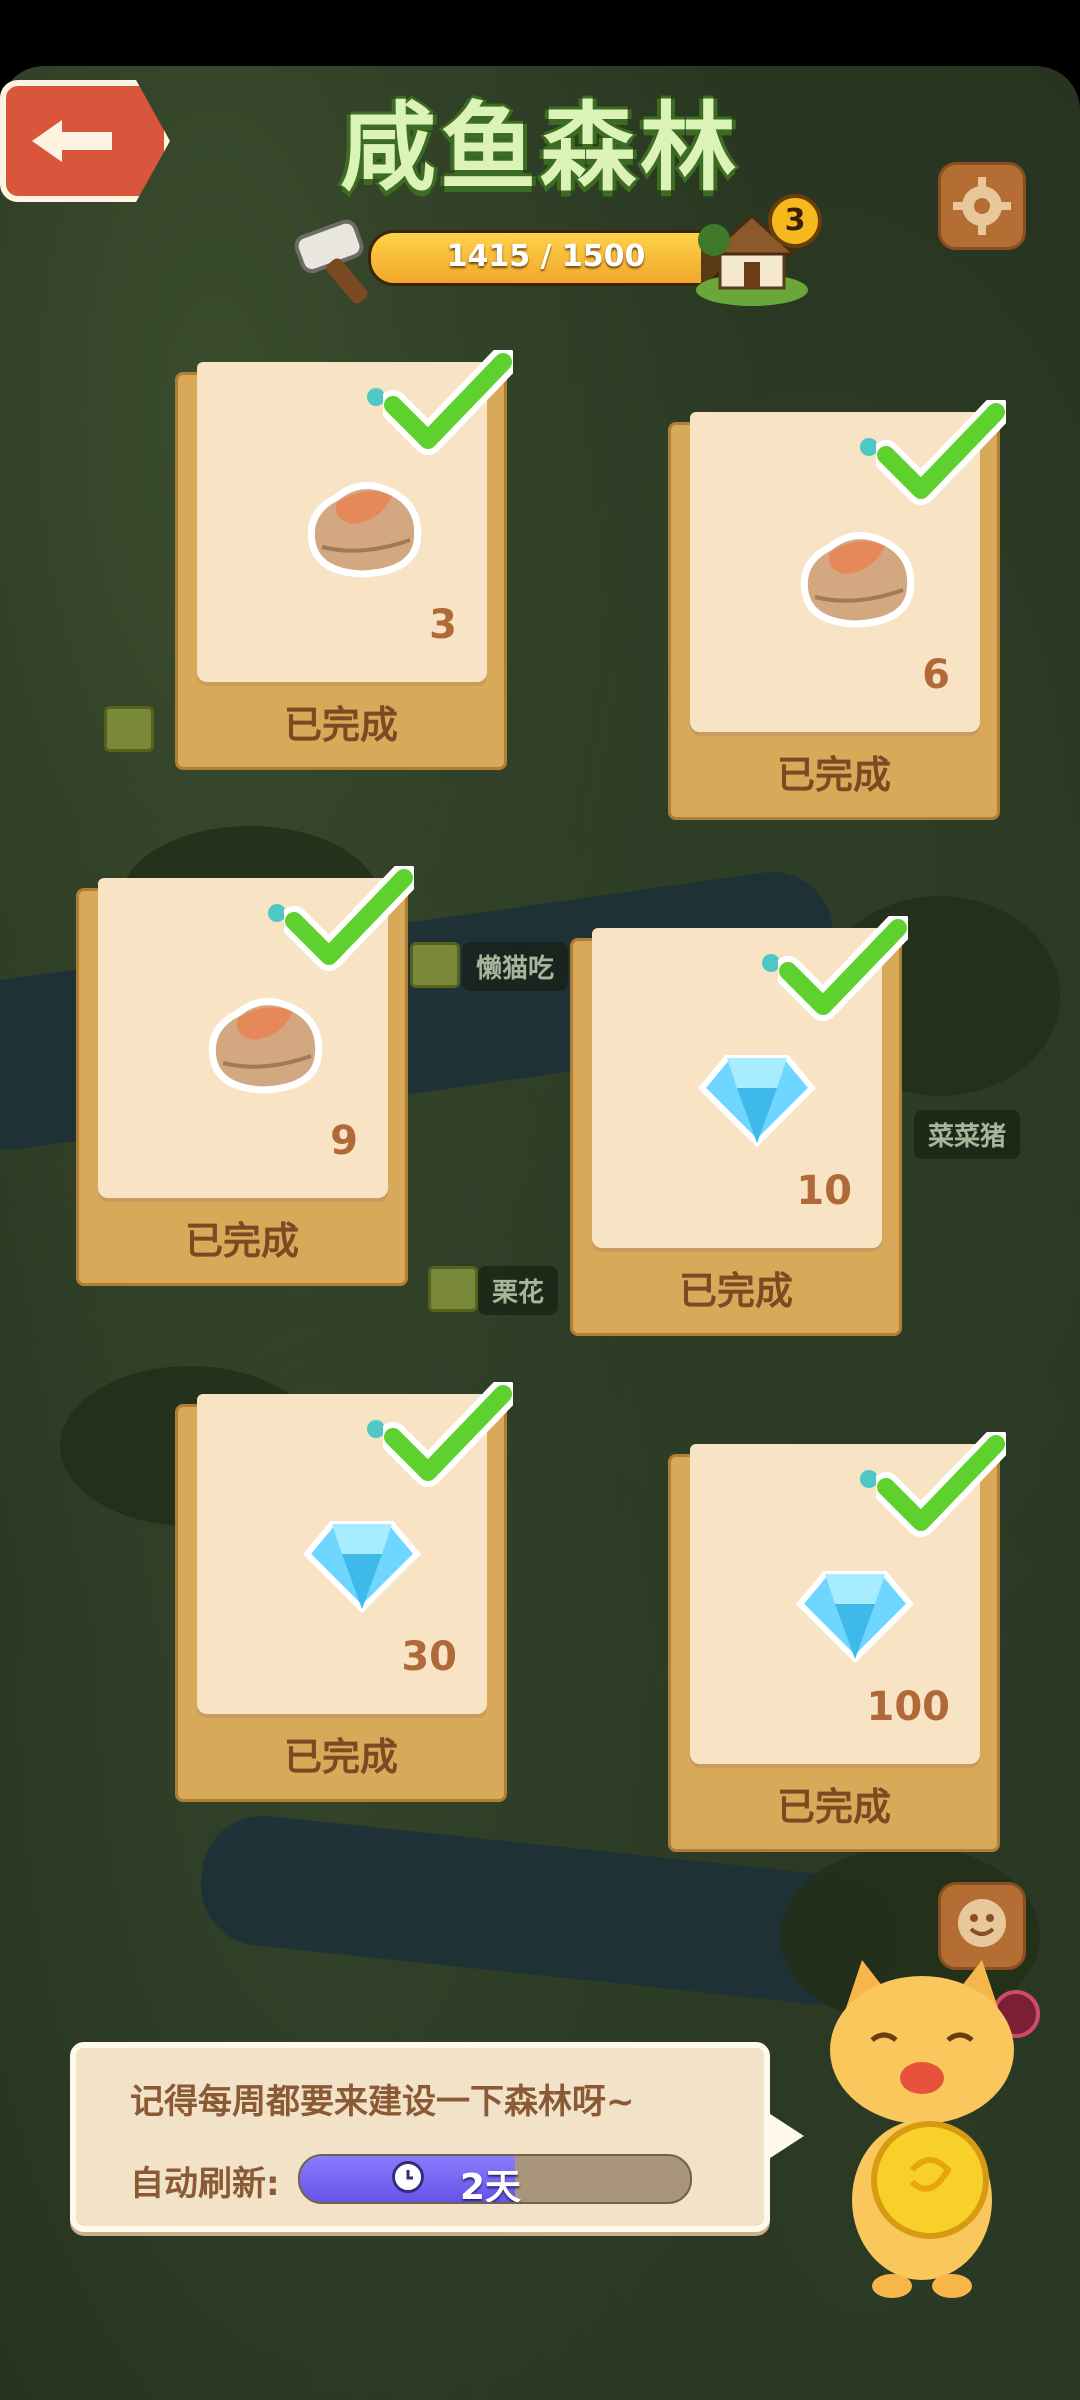  I want to click on build-progress: 1415 / 1500 3, so click(560, 251).